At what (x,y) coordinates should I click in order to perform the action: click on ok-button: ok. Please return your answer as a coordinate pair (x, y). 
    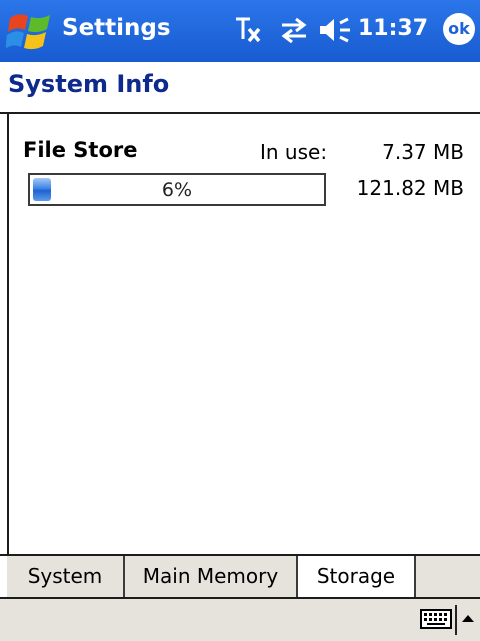
    Looking at the image, I should click on (459, 29).